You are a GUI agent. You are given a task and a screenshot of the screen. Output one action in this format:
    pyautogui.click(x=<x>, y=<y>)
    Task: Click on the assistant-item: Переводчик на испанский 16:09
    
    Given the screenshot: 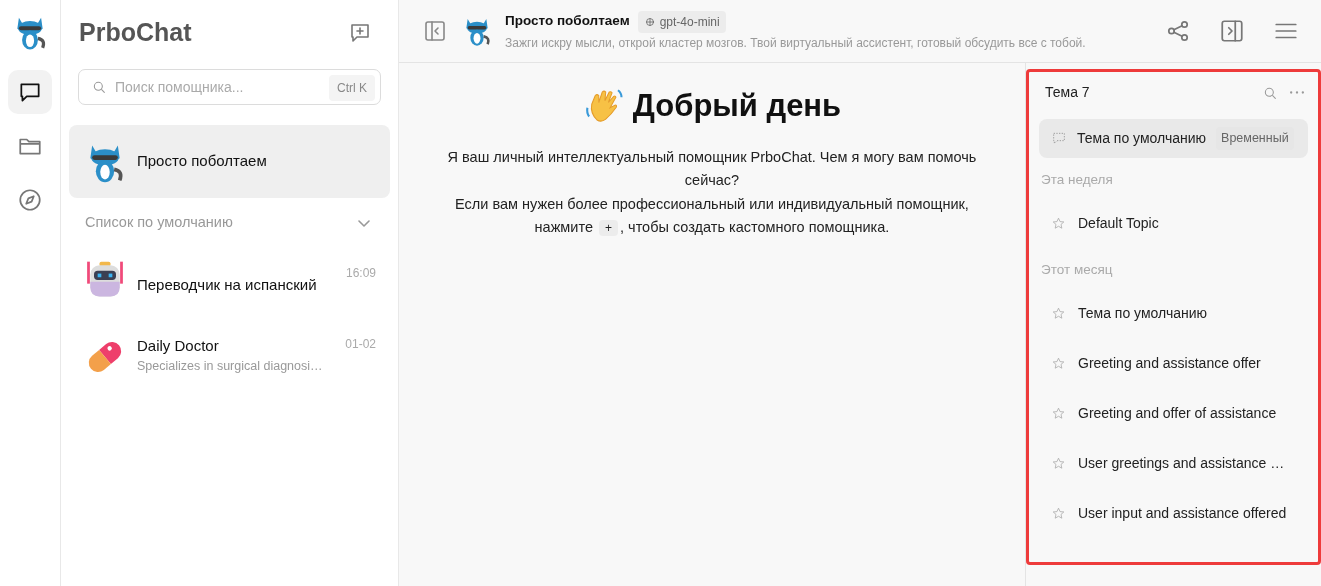 What is the action you would take?
    pyautogui.click(x=229, y=280)
    